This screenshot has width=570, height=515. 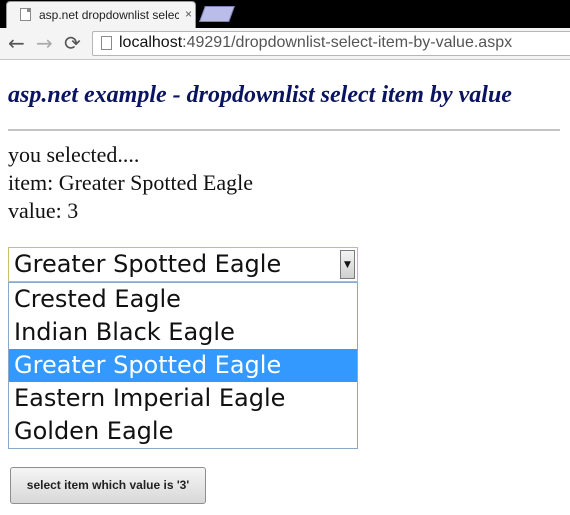 I want to click on reload-icon: ⟳, so click(x=72, y=43).